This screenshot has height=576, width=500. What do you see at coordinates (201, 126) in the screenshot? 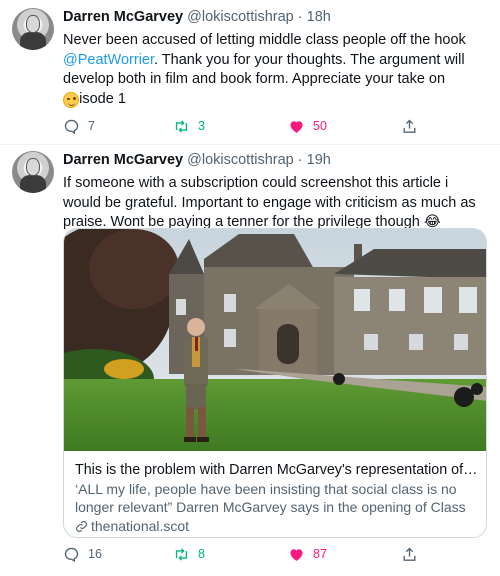
I see `retweet-count: 3` at bounding box center [201, 126].